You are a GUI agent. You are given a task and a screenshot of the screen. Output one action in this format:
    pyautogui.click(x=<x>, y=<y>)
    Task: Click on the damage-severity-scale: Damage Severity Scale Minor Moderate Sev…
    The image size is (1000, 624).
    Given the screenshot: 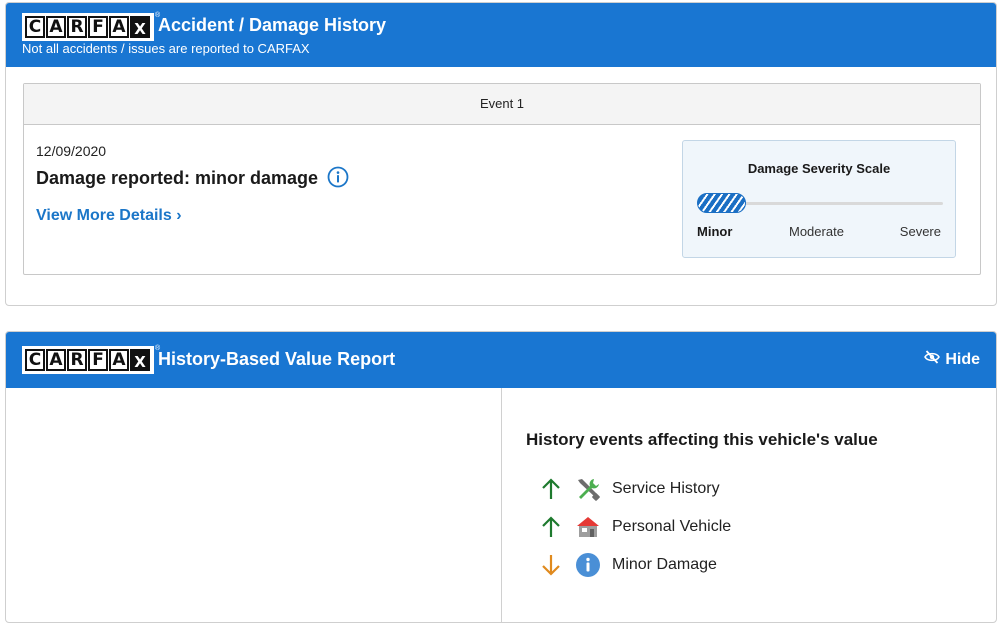 What is the action you would take?
    pyautogui.click(x=819, y=199)
    